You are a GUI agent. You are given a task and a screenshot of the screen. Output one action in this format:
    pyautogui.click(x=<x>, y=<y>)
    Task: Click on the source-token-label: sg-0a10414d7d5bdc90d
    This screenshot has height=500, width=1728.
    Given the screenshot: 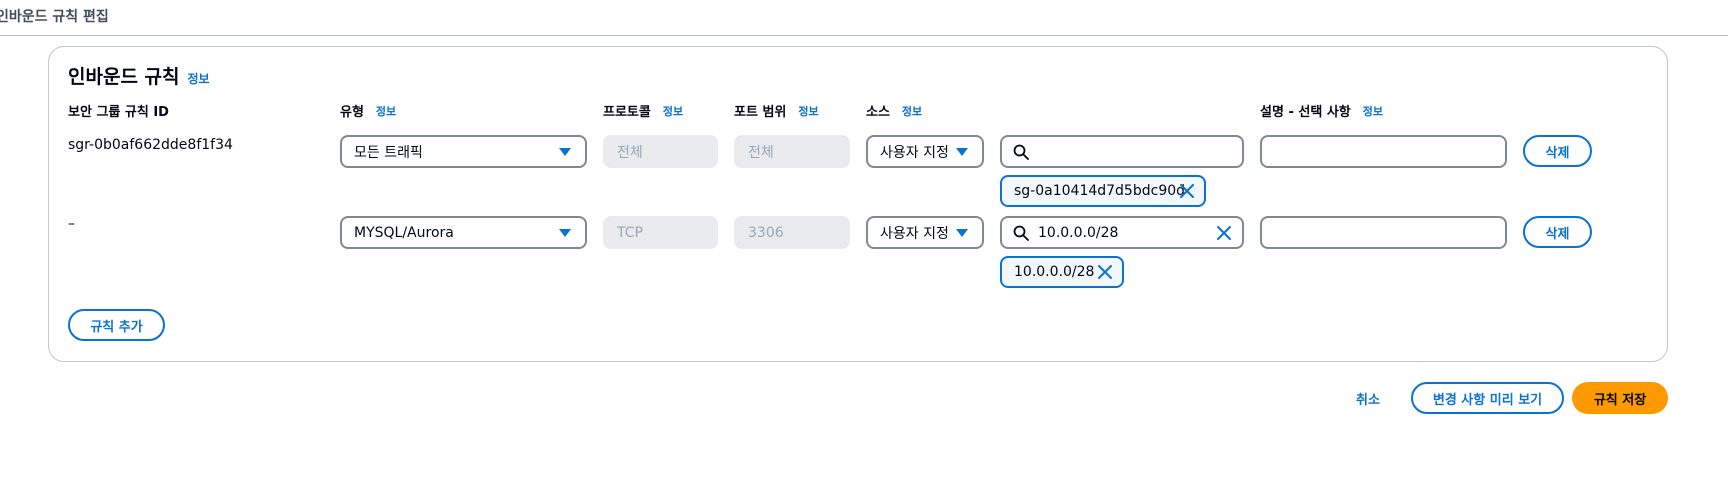 What is the action you would take?
    pyautogui.click(x=1100, y=191)
    